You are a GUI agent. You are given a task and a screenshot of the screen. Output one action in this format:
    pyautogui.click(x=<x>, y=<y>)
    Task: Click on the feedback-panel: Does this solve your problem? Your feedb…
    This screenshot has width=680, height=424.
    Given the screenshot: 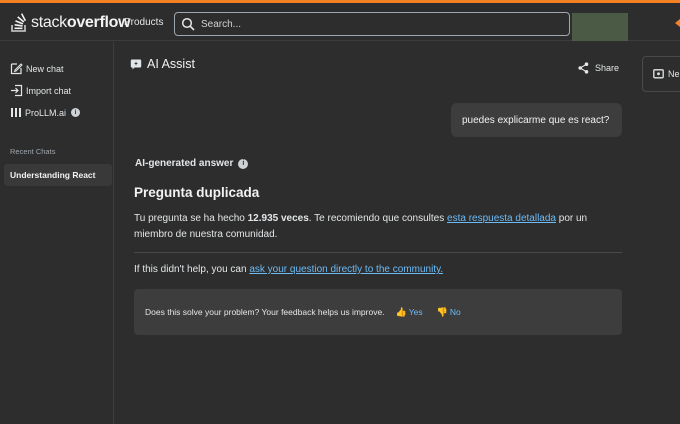 What is the action you would take?
    pyautogui.click(x=378, y=312)
    